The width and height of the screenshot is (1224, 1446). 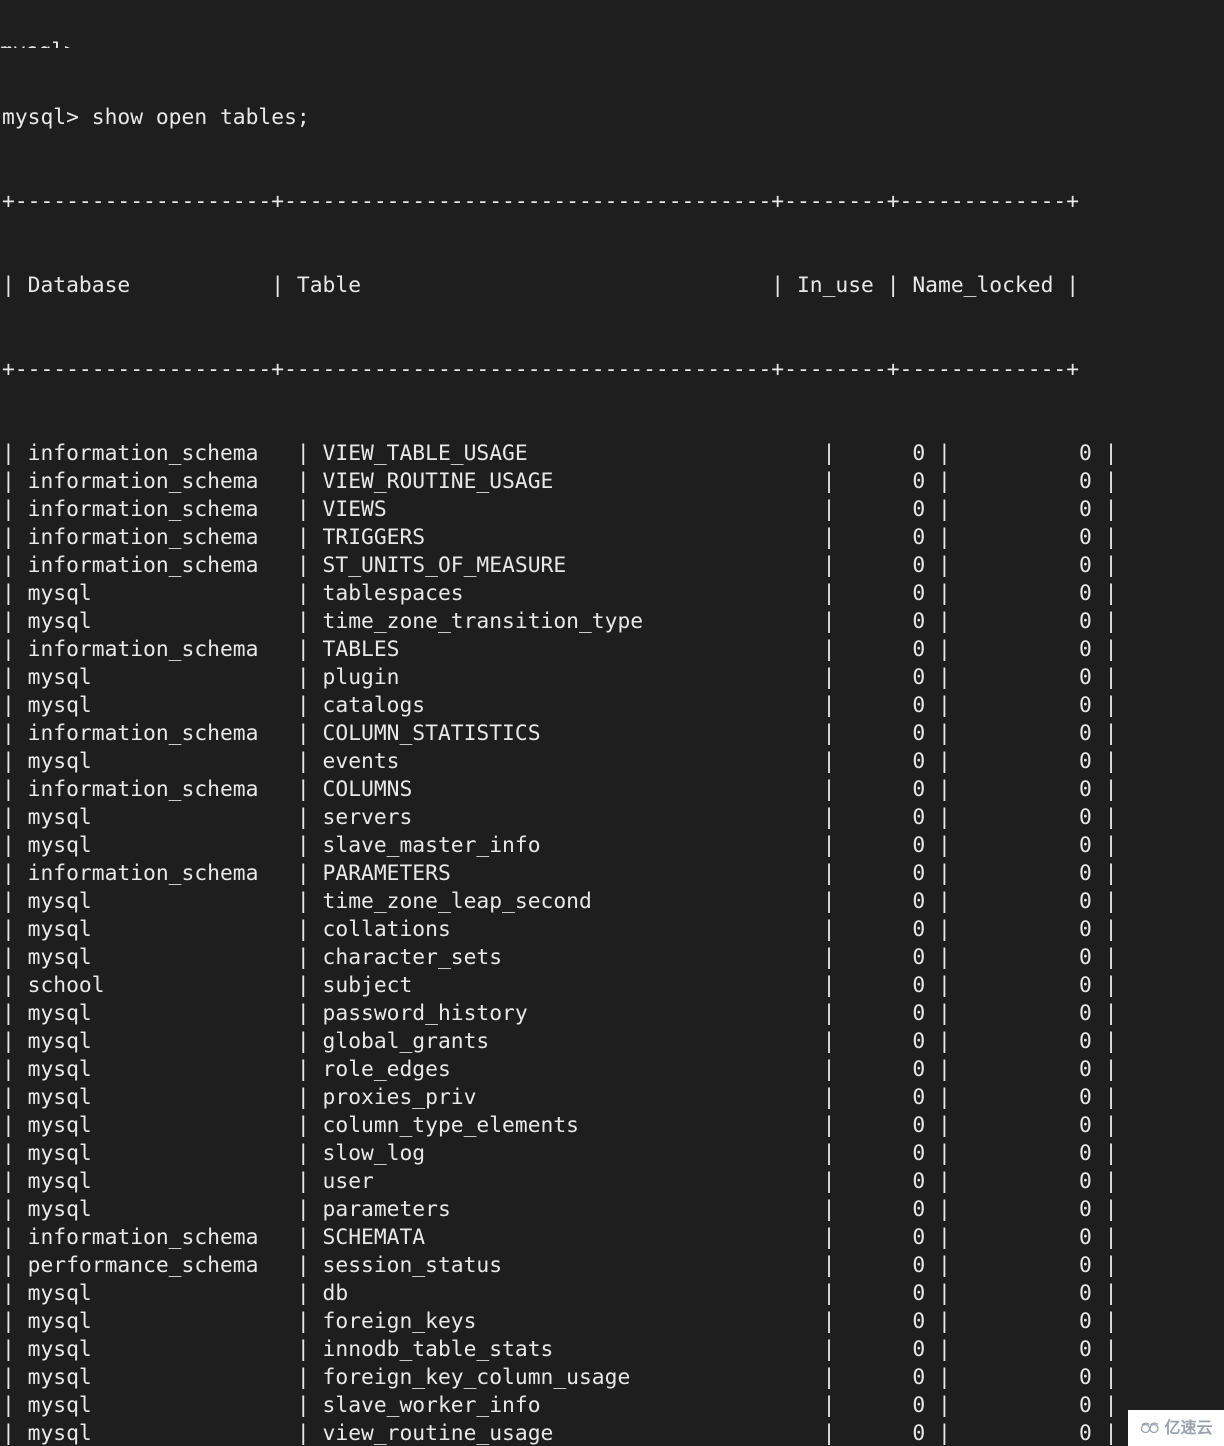 I want to click on table-row: | mysql | proxies_priv | 0 | 0 |, so click(x=560, y=1097).